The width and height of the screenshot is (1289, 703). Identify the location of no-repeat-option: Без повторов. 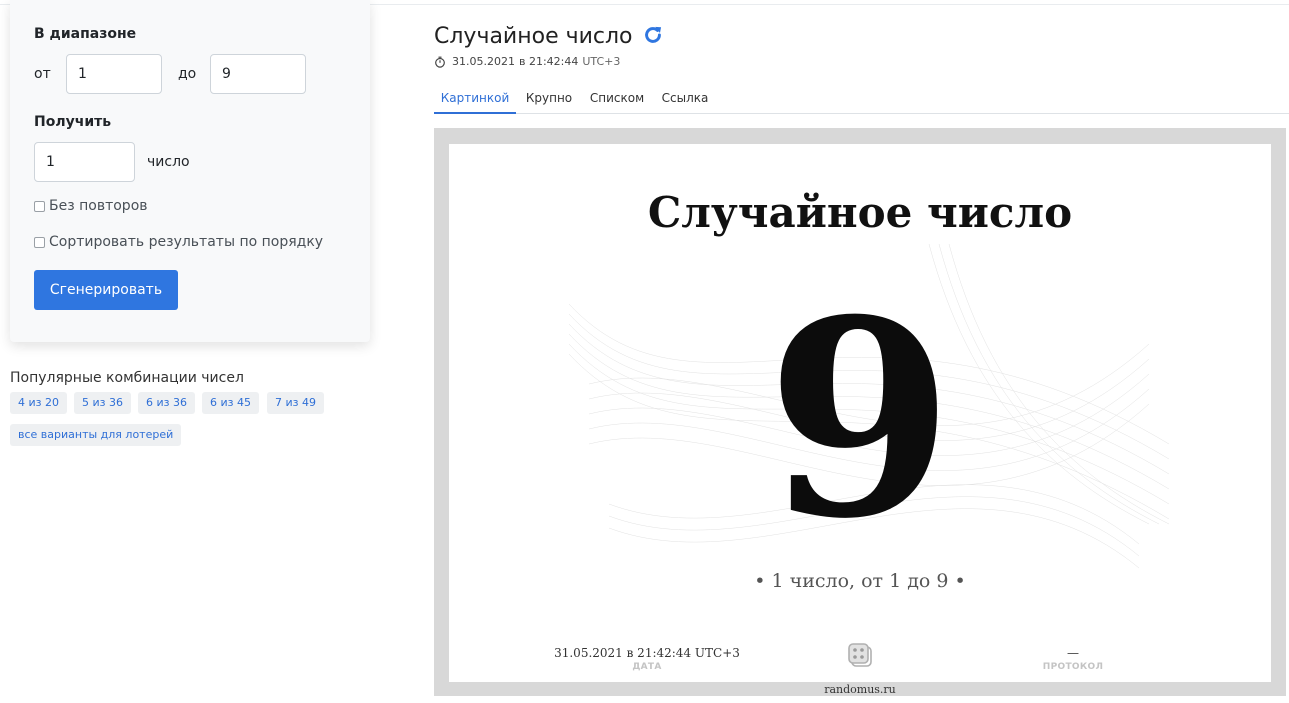
(91, 206).